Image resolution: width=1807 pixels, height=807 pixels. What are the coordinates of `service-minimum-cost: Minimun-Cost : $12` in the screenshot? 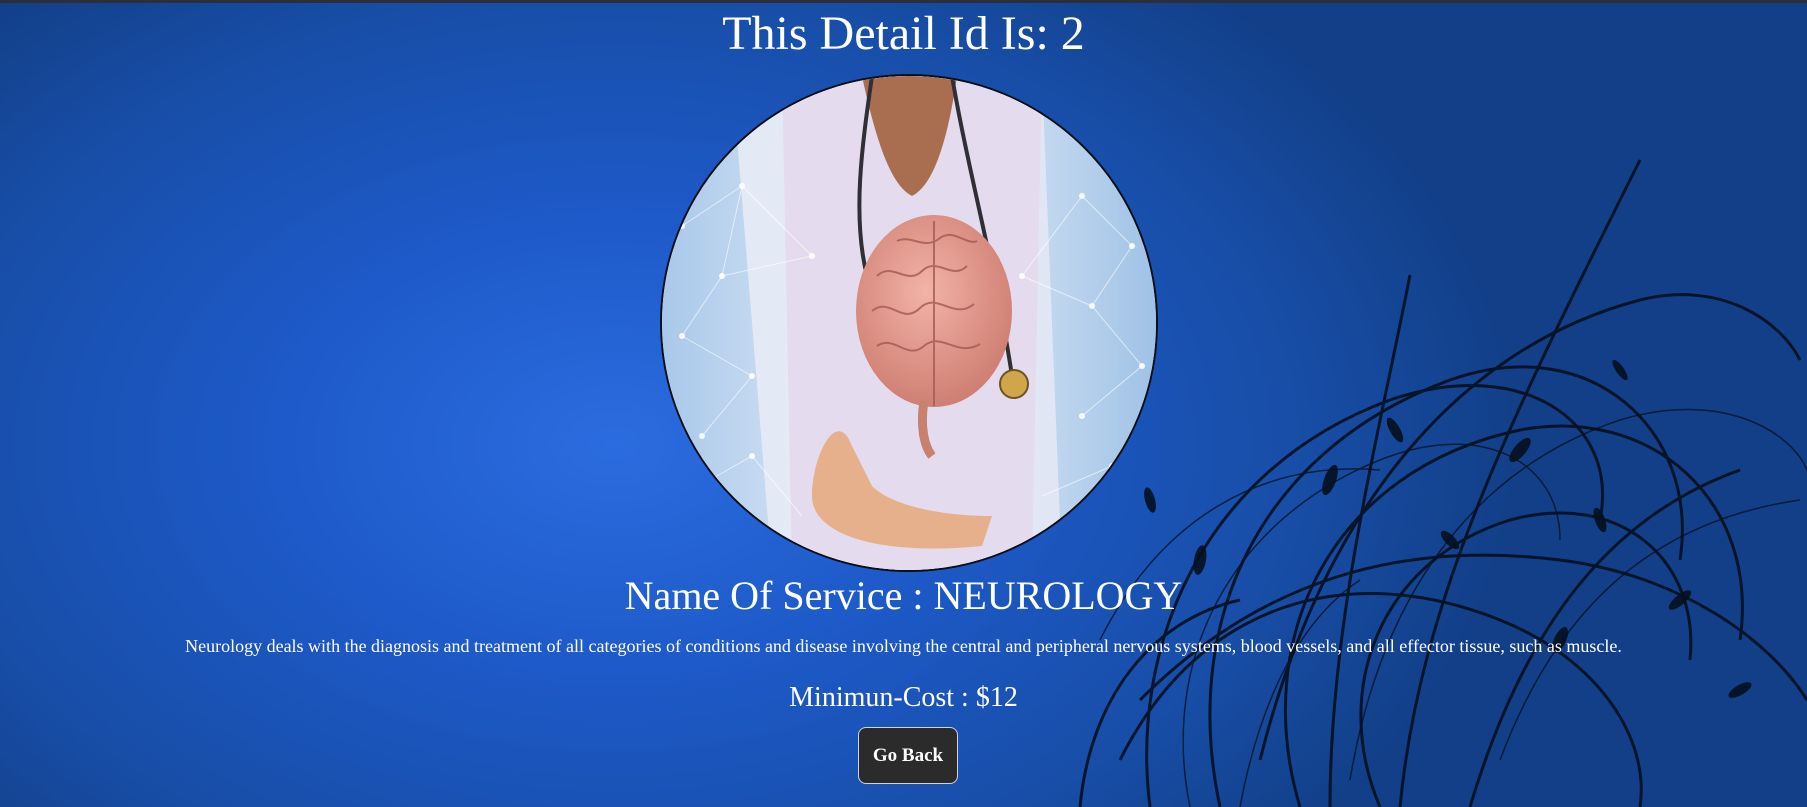 It's located at (903, 697).